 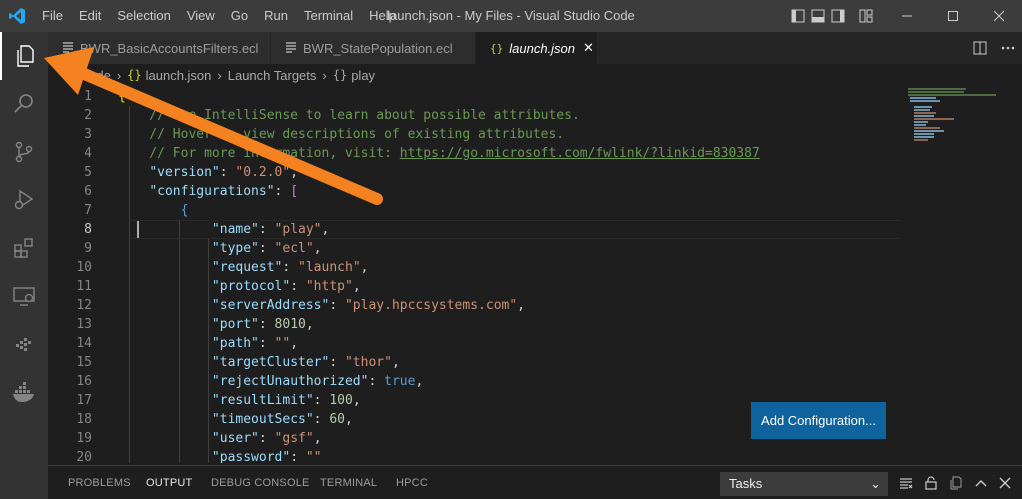 I want to click on code-line: 5 "version": "0.2.0",, so click(x=473, y=172).